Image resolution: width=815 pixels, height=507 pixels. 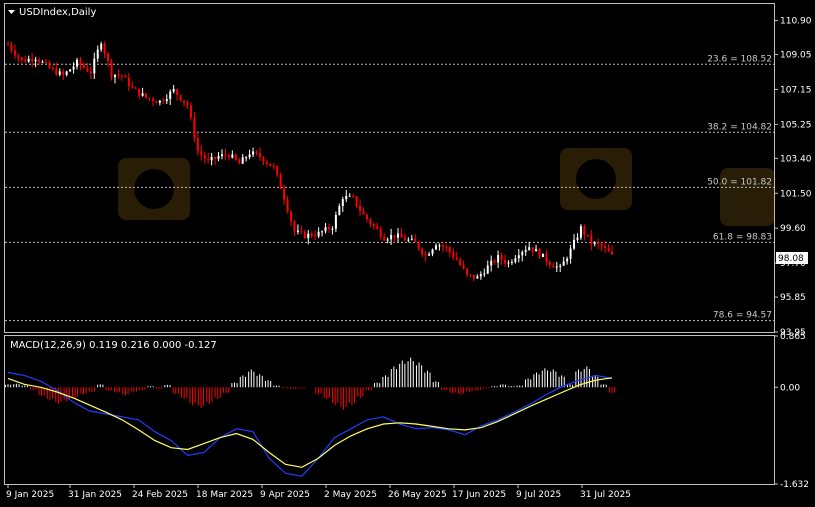 What do you see at coordinates (11, 12) in the screenshot?
I see `dropdown-triangle-icon` at bounding box center [11, 12].